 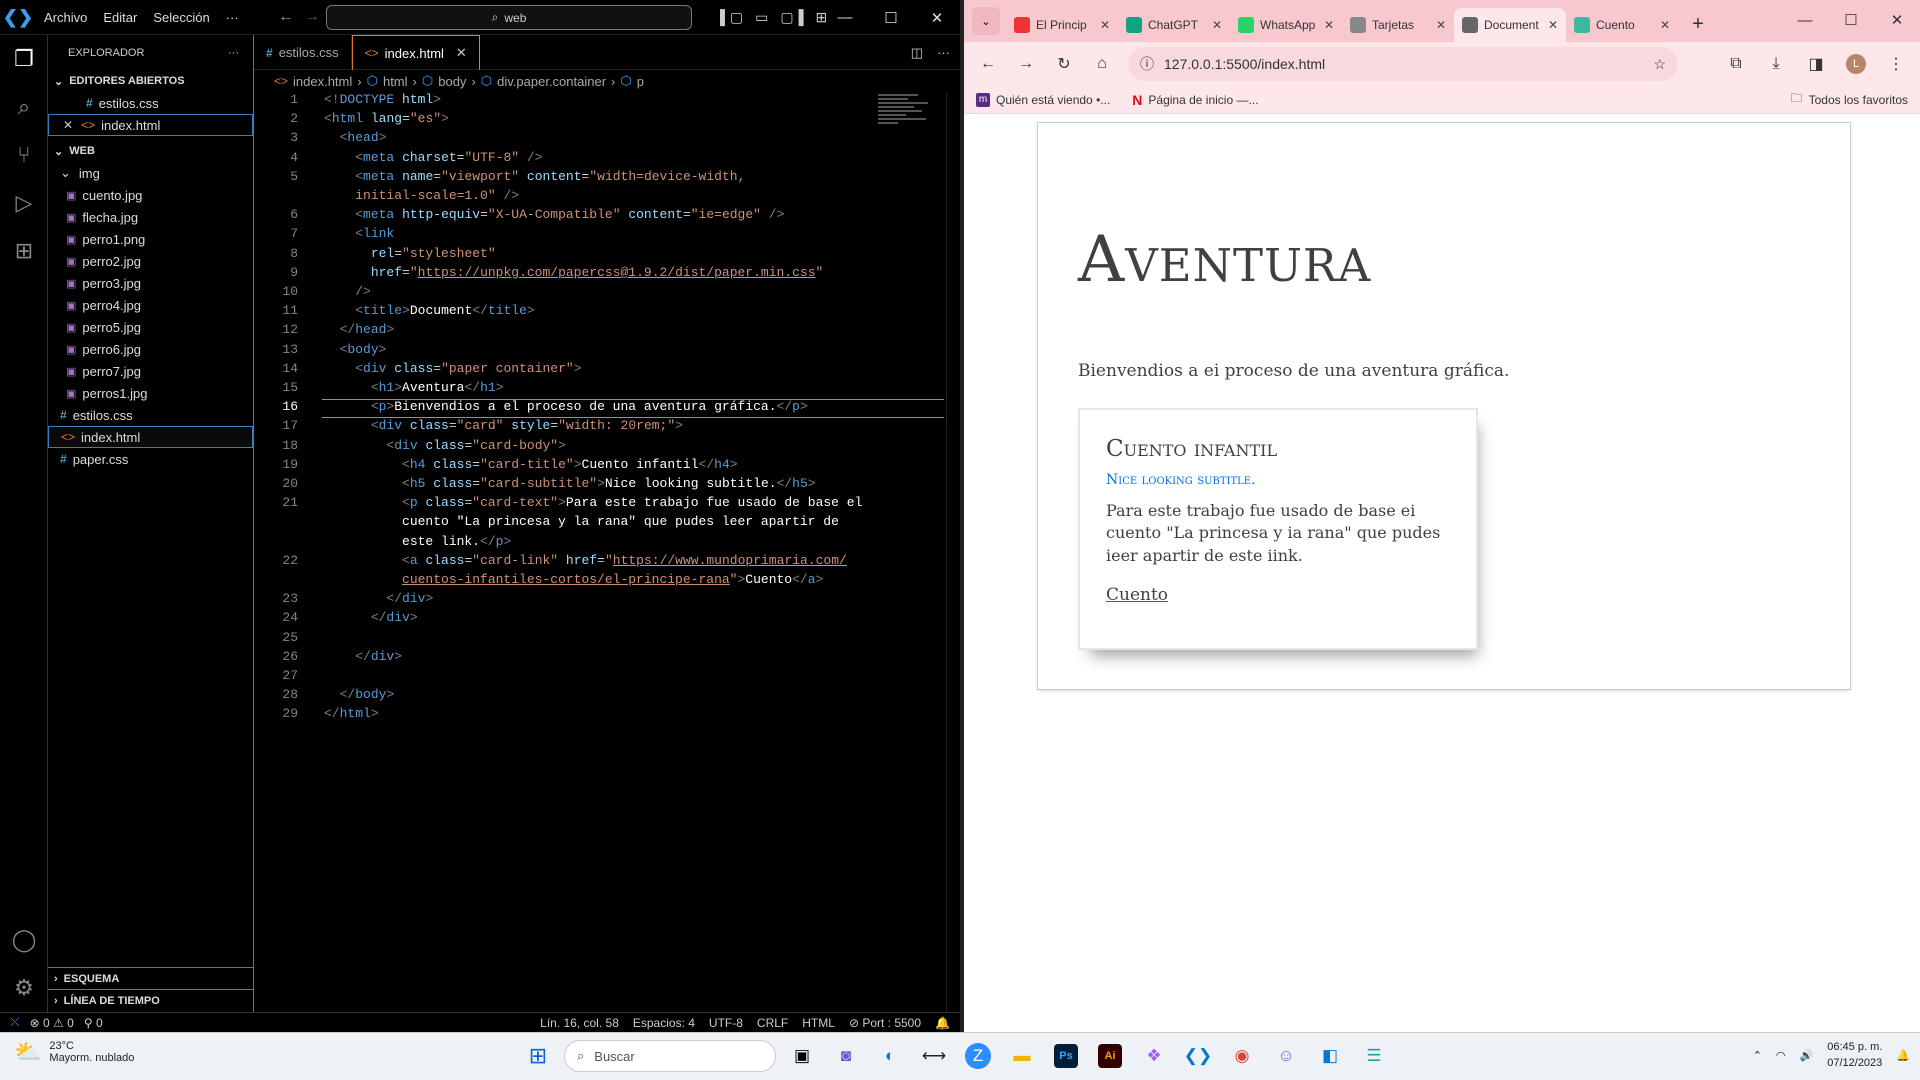 I want to click on outline-section: › ESQUEMA, so click(x=151, y=979).